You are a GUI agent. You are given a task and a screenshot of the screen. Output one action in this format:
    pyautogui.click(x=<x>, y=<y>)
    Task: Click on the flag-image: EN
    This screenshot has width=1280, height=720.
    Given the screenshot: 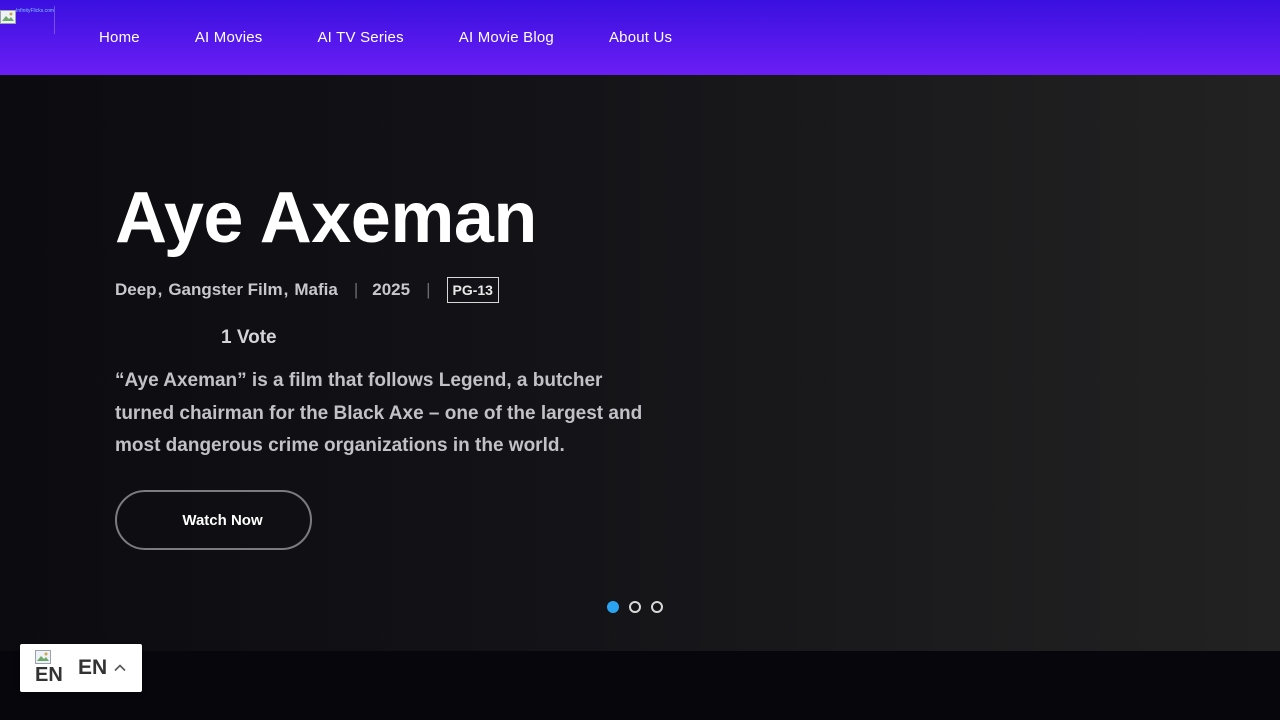 What is the action you would take?
    pyautogui.click(x=50, y=668)
    